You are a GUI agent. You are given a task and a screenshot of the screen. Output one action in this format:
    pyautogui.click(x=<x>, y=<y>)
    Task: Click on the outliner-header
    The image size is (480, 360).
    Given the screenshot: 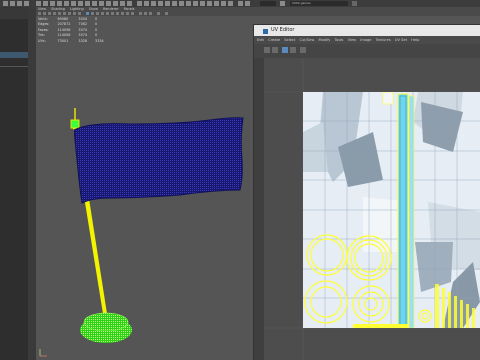 What is the action you would take?
    pyautogui.click(x=14, y=13)
    